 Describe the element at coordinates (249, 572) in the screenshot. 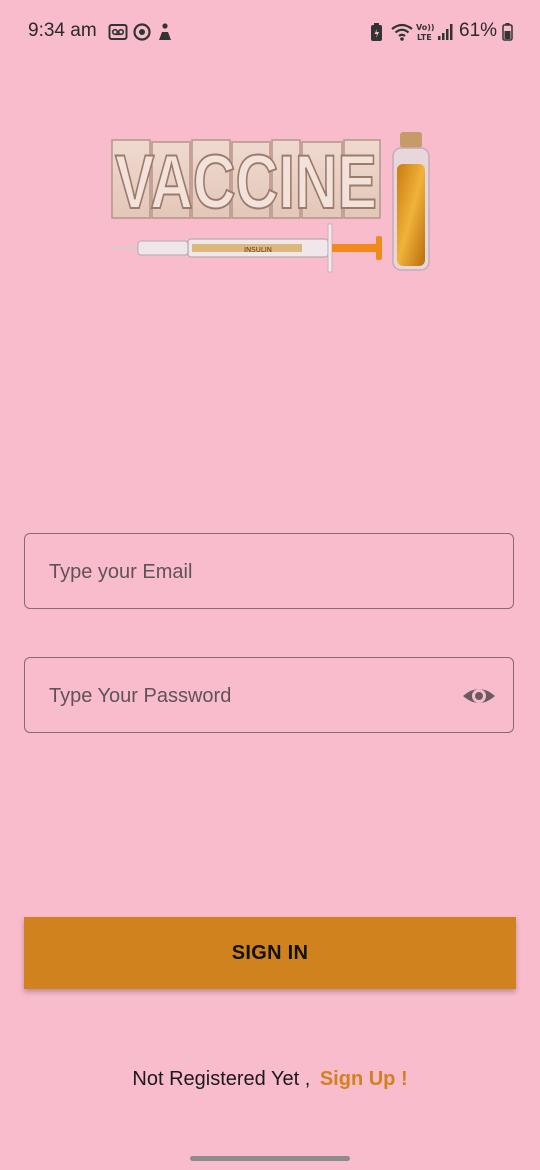

I see `email-input` at that location.